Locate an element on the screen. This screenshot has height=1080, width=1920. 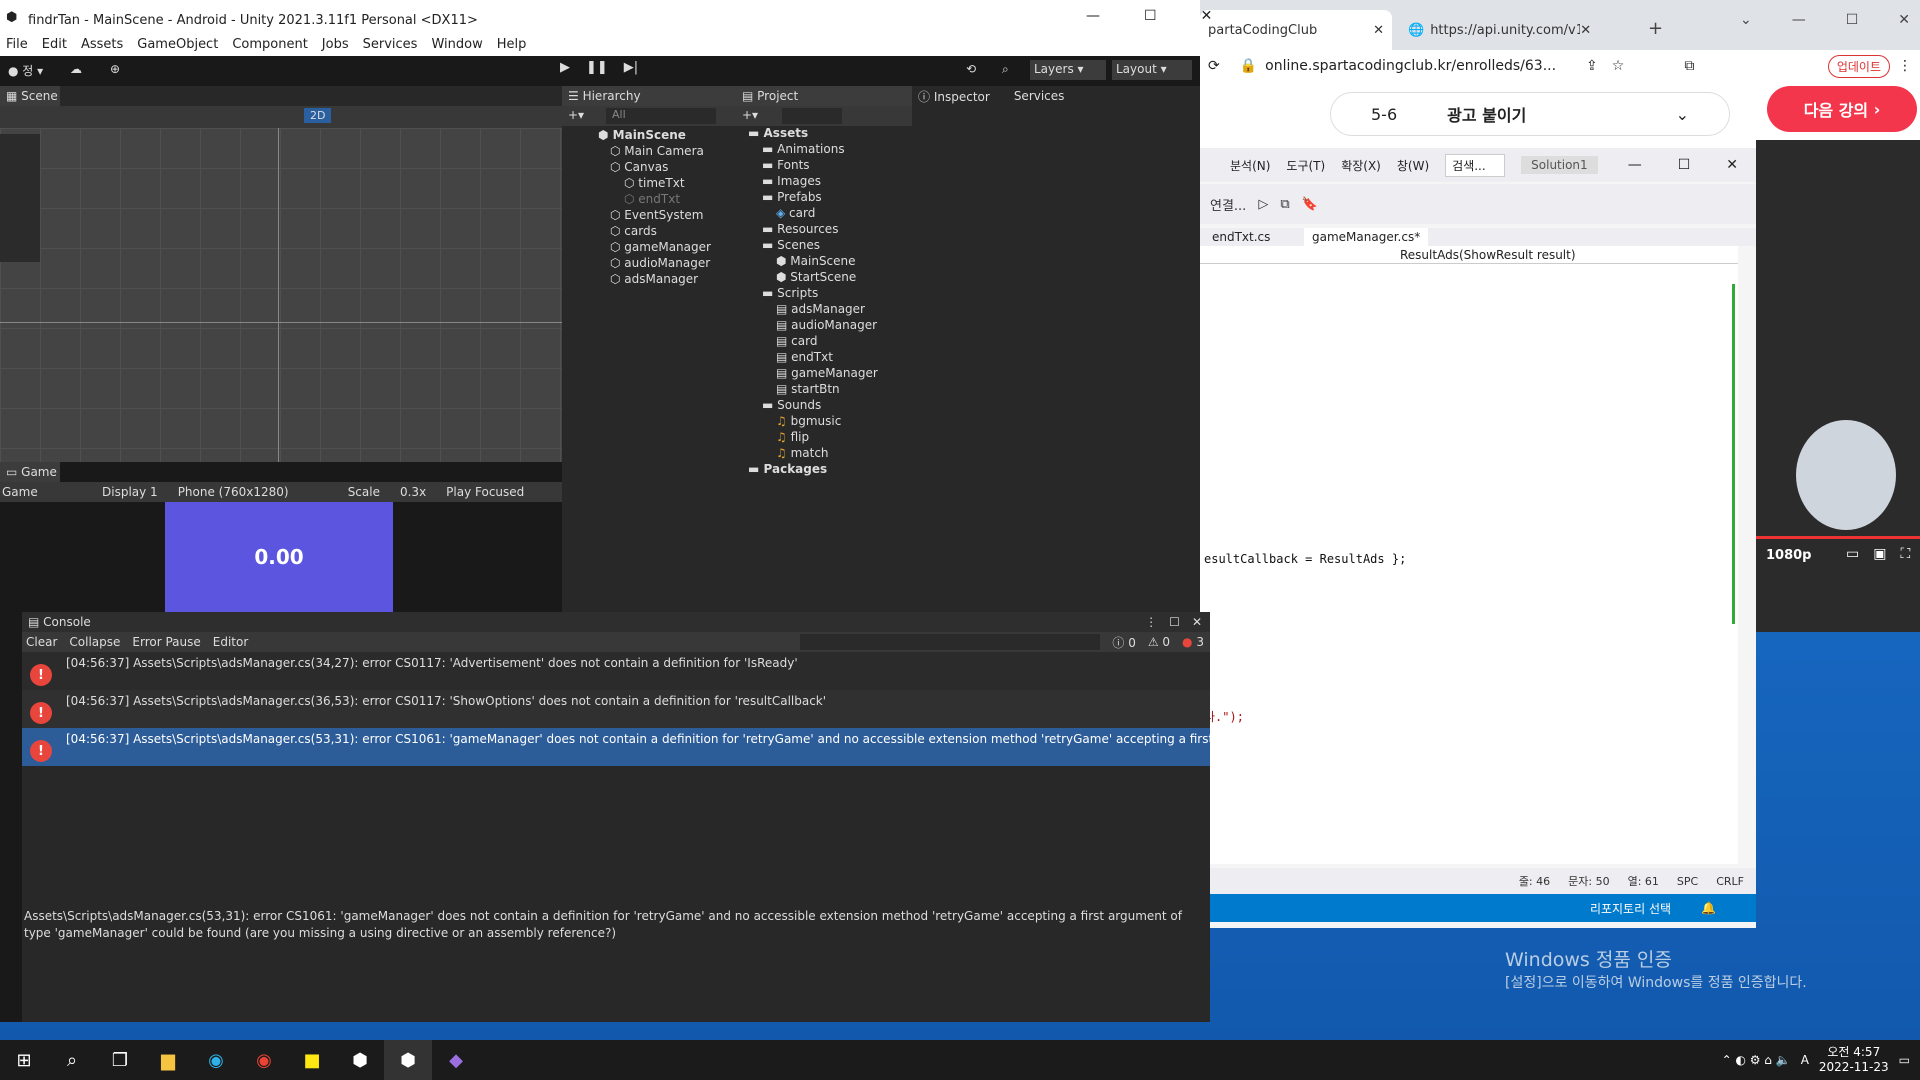
project-item: ◈ card is located at coordinates (795, 213).